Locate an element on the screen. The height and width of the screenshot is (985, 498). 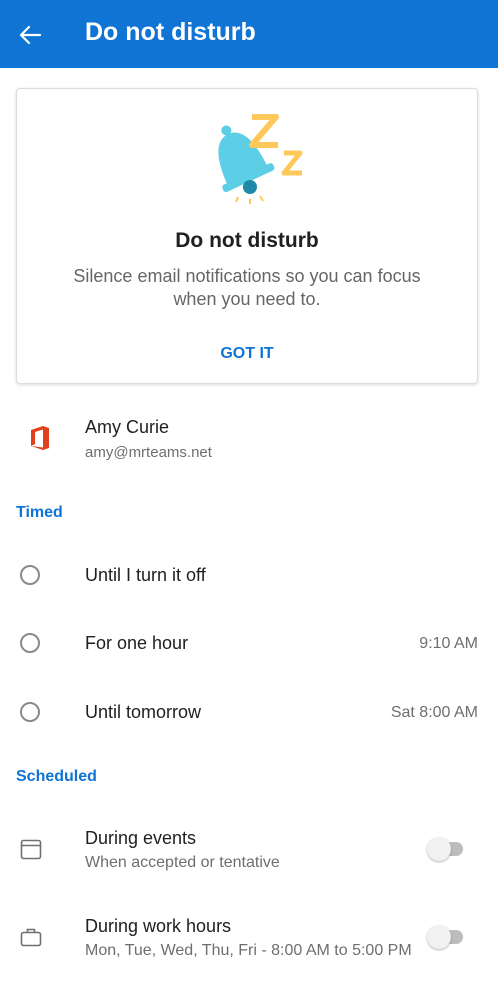
during-events-toggle is located at coordinates (446, 849).